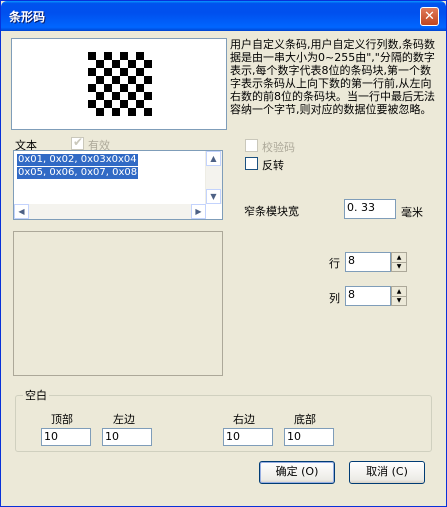 This screenshot has width=447, height=507. I want to click on scroll-up-button: ▲, so click(213, 158).